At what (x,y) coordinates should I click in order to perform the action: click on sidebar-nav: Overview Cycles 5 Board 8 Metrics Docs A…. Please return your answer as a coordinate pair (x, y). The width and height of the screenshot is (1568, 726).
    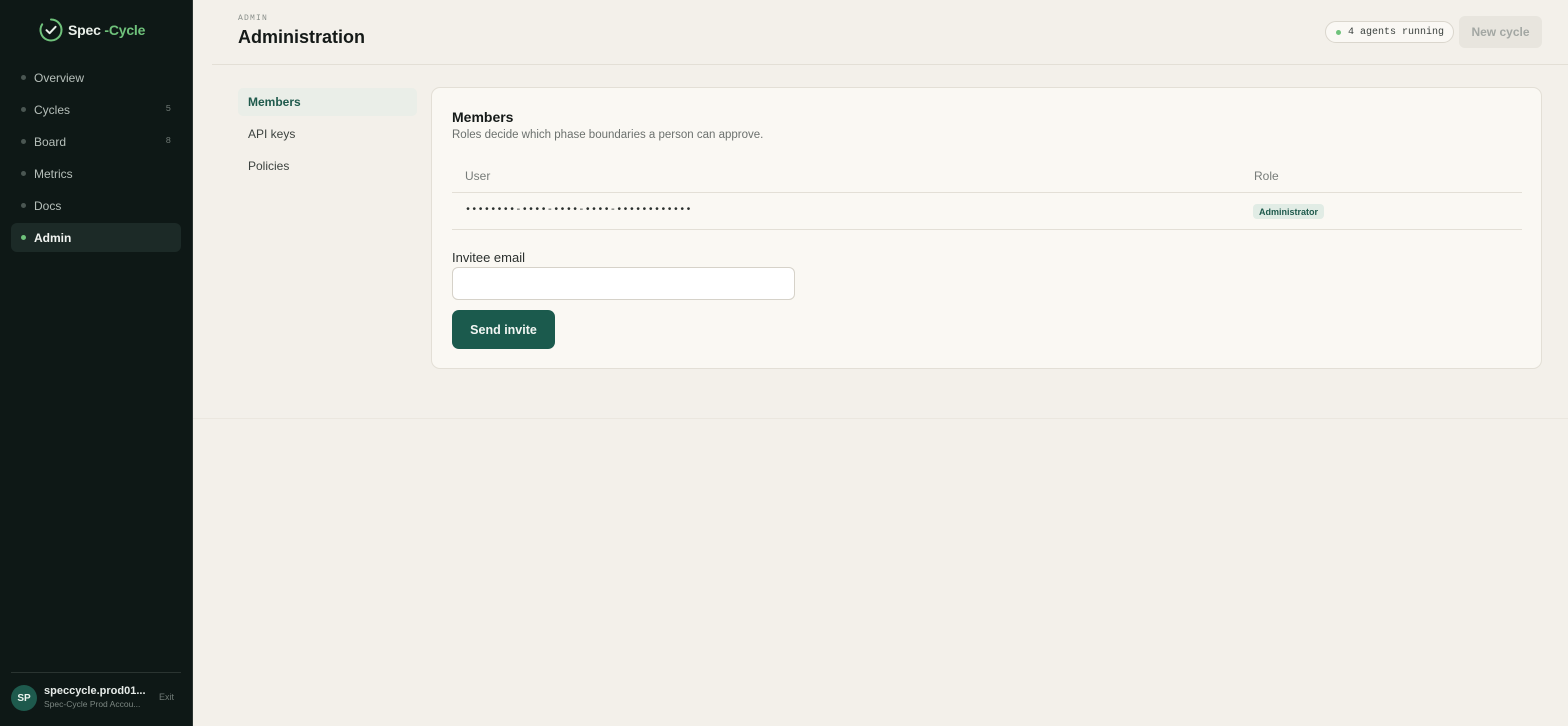
    Looking at the image, I should click on (96, 159).